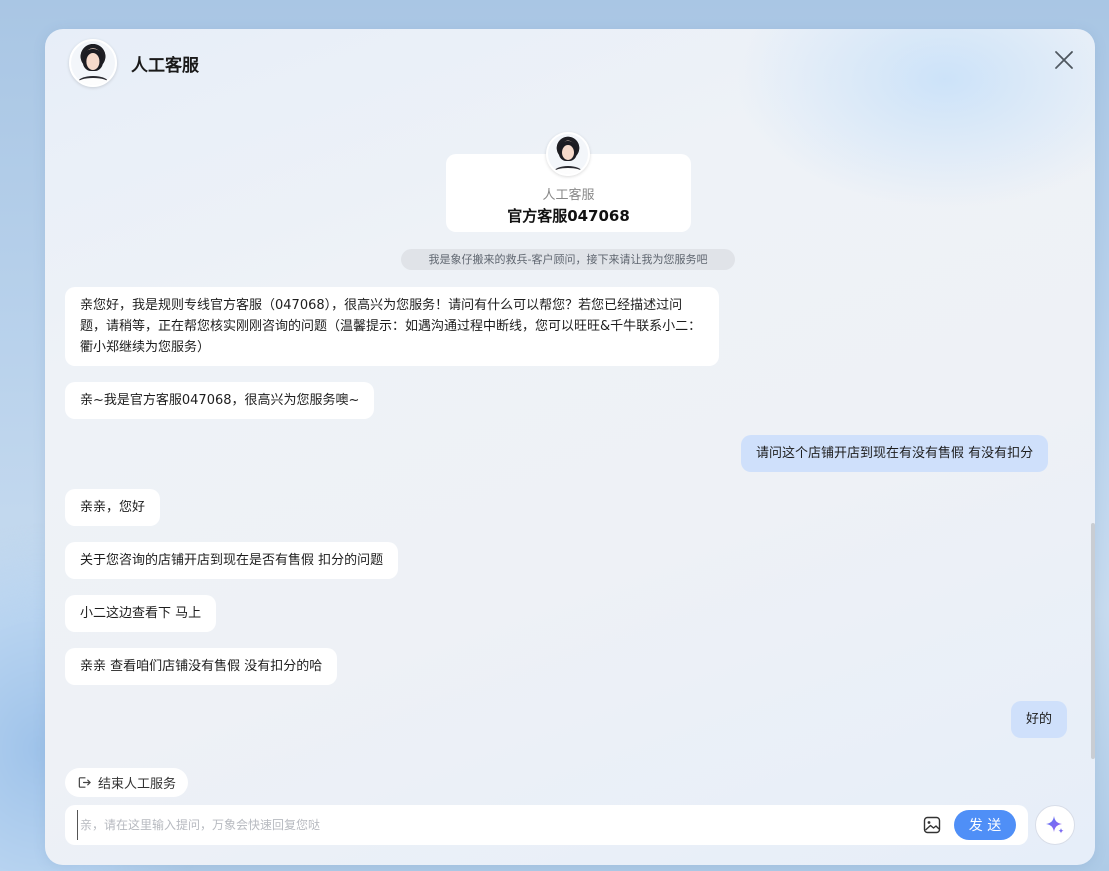 The height and width of the screenshot is (871, 1109). I want to click on message-bubble-user: 好的, so click(1039, 719).